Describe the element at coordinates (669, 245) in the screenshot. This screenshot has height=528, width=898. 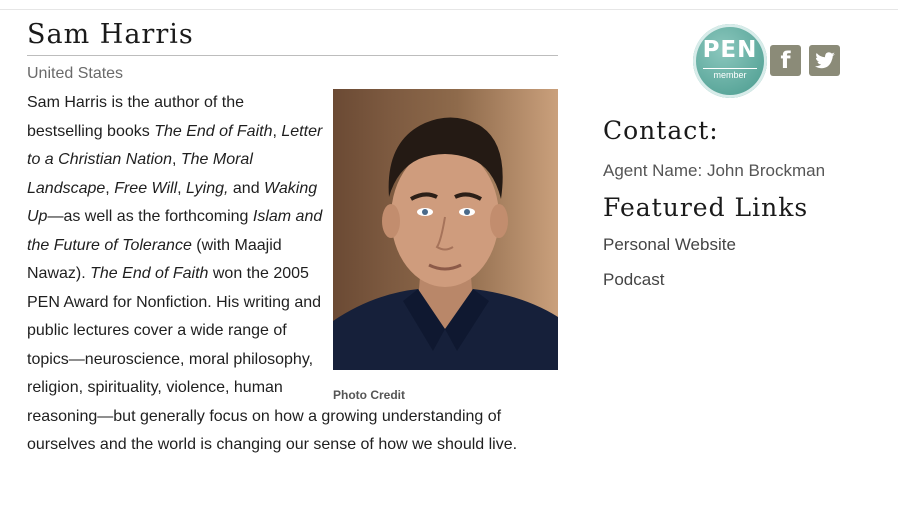
I see `personal-website-link: Personal Website` at that location.